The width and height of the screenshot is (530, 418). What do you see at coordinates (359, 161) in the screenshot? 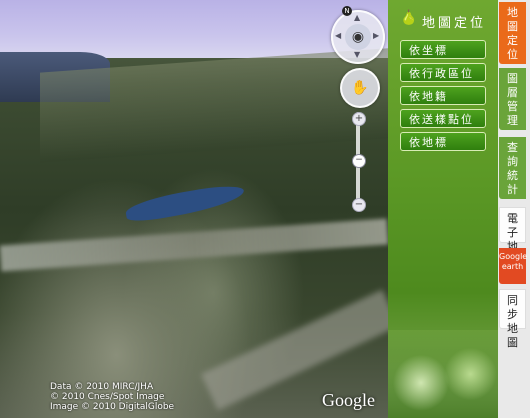
I see `zoom-handle: −` at bounding box center [359, 161].